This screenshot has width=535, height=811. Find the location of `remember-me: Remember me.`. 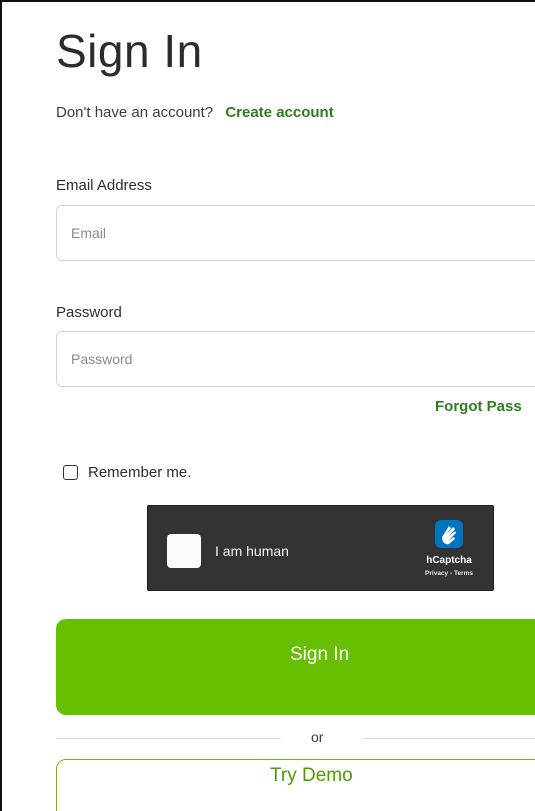

remember-me: Remember me. is located at coordinates (127, 472).